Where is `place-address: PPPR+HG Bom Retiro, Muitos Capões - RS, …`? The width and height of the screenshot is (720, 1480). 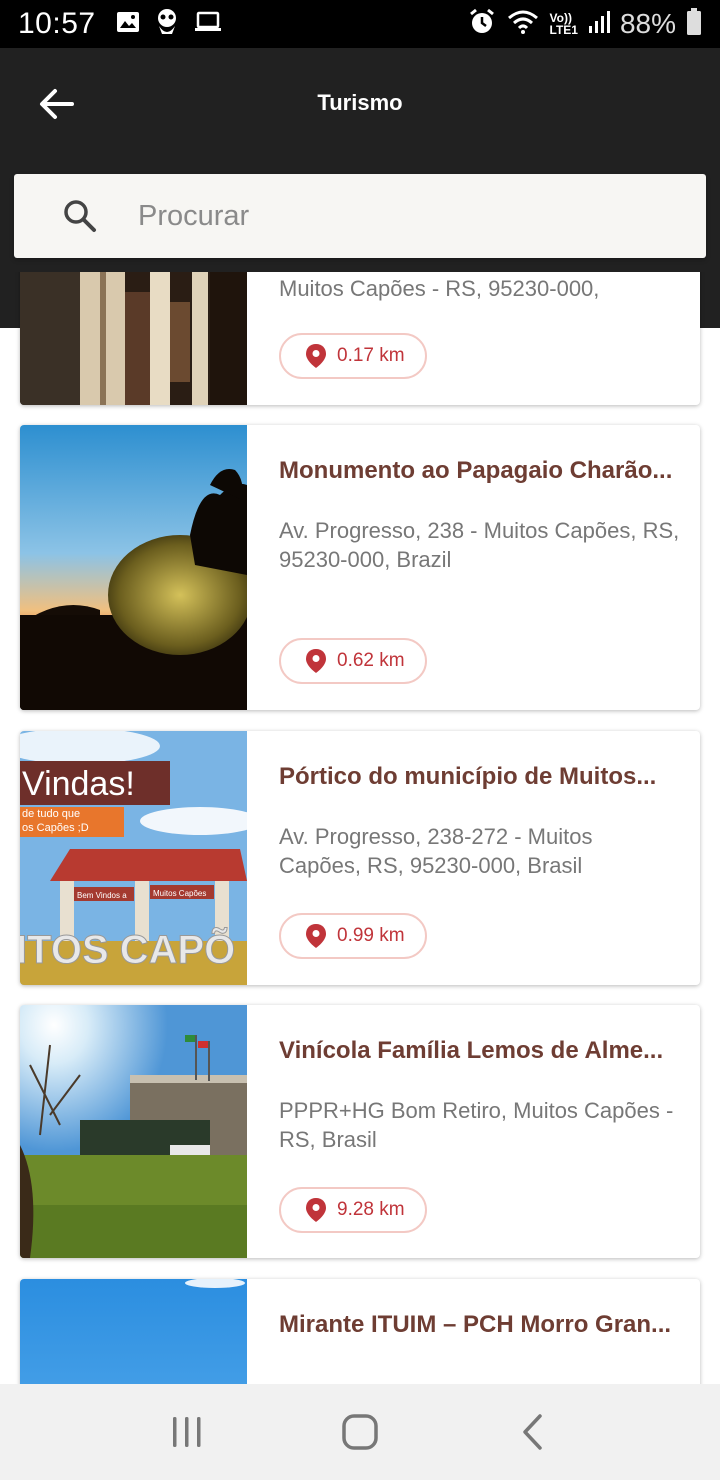 place-address: PPPR+HG Bom Retiro, Muitos Capões - RS, … is located at coordinates (476, 1125).